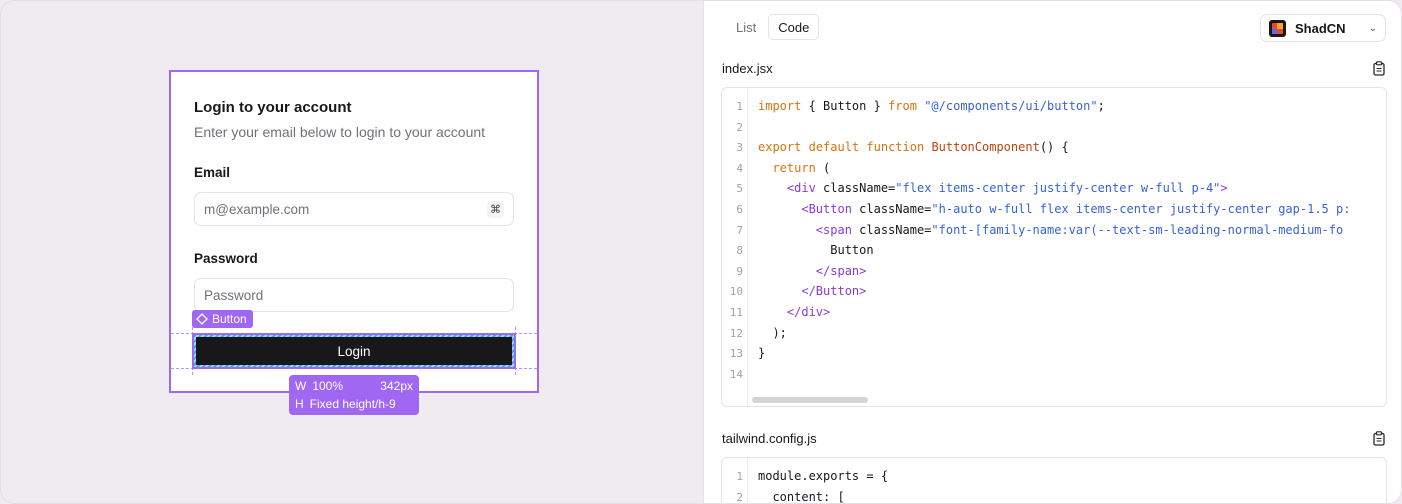  Describe the element at coordinates (301, 386) in the screenshot. I see `width-key: W` at that location.